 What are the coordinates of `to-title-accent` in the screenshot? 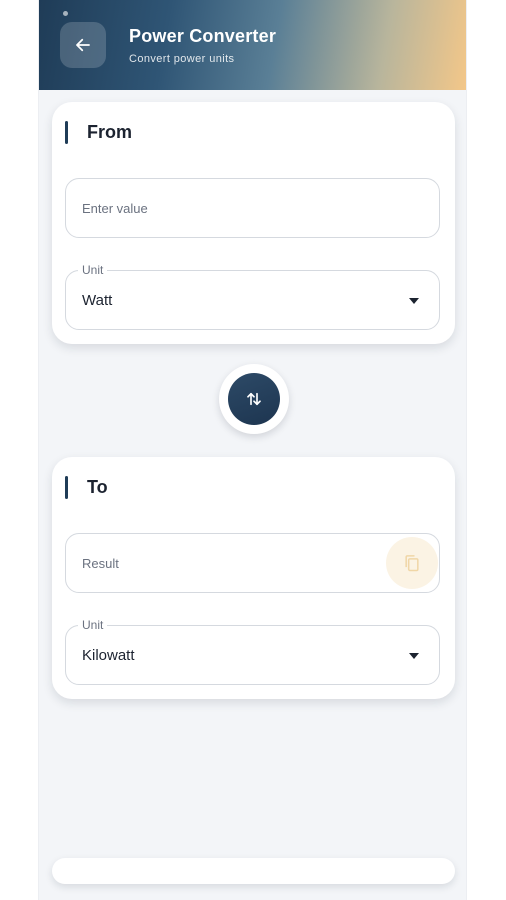 It's located at (66, 487).